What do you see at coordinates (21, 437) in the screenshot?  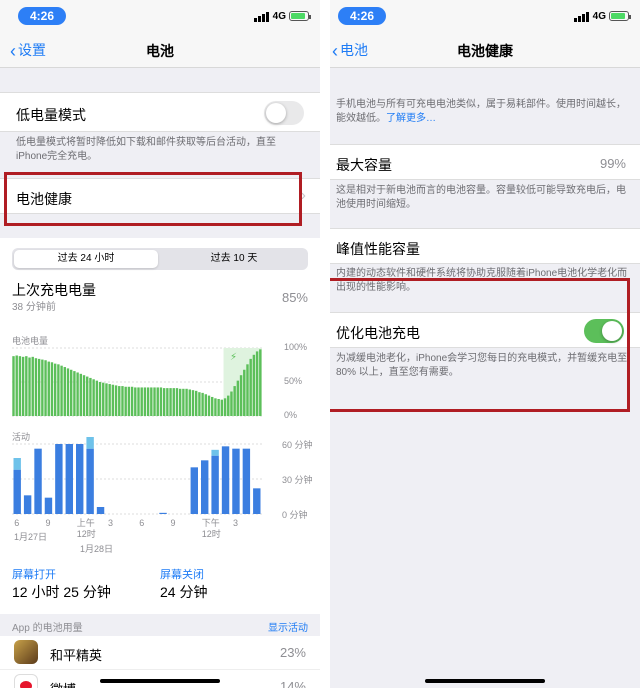 I see `activity-chart-label: 活动` at bounding box center [21, 437].